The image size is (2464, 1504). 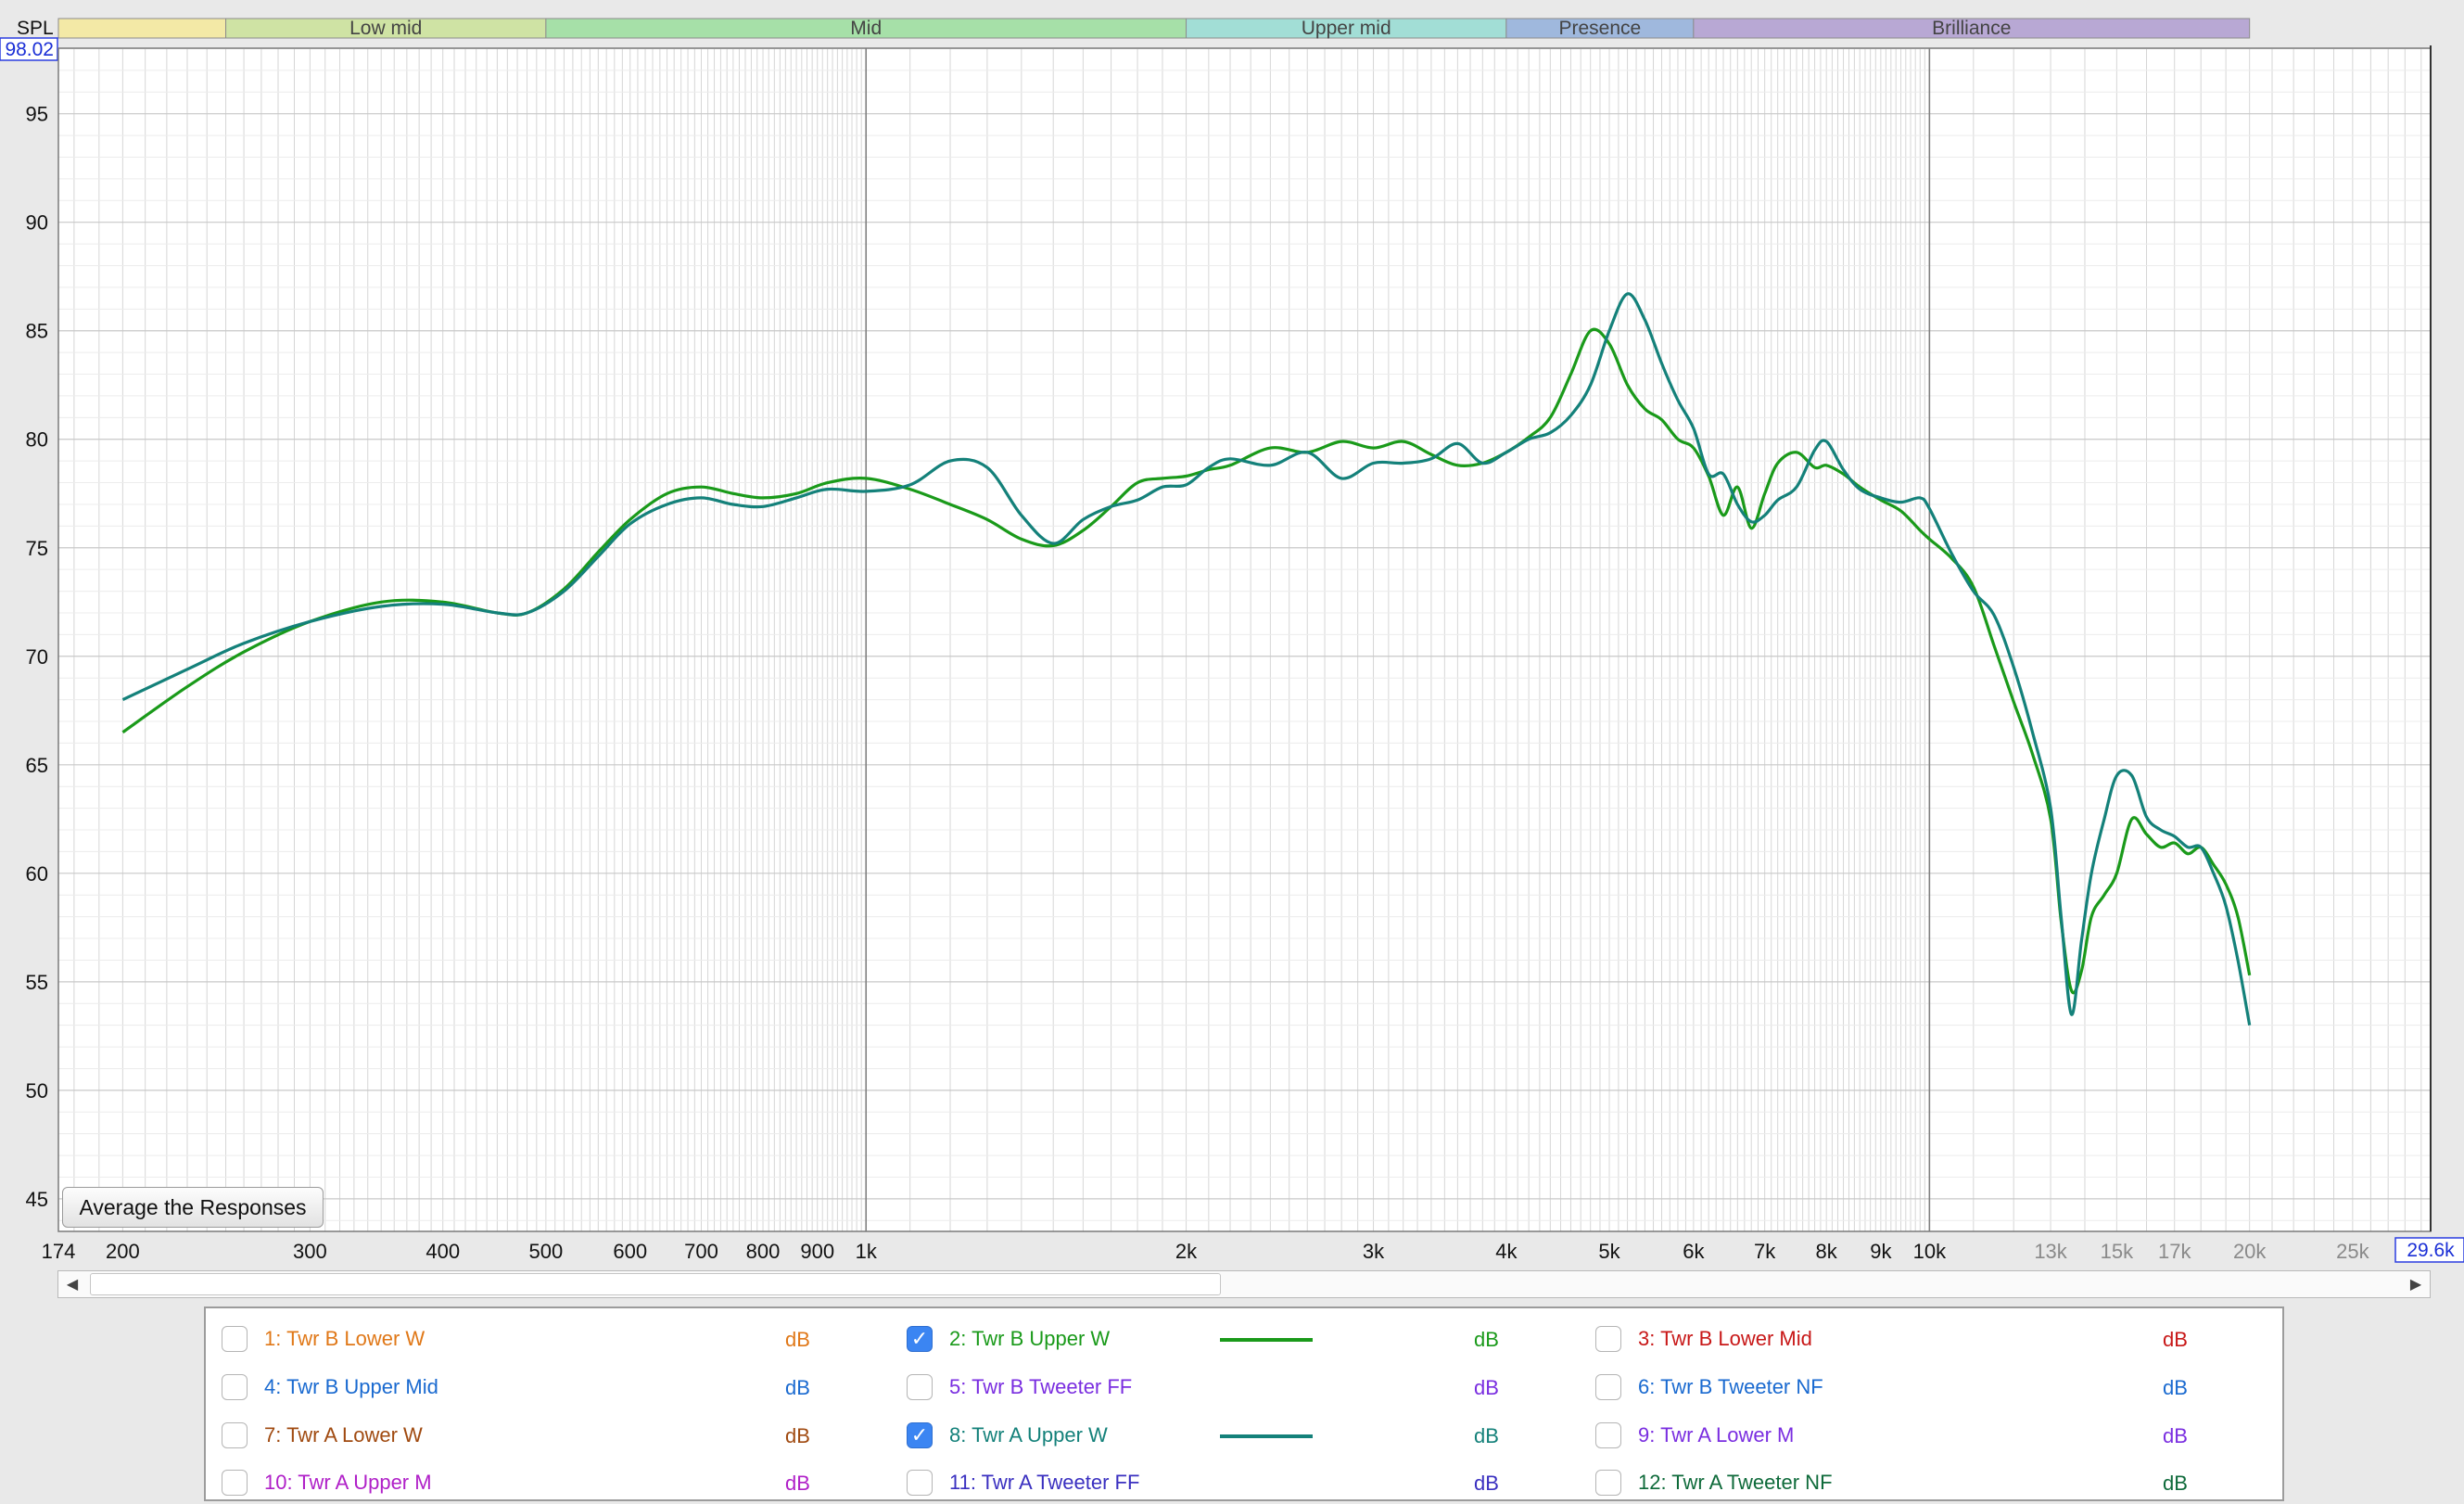 I want to click on legend-item: 1: Twr B Lower W, so click(x=323, y=1338).